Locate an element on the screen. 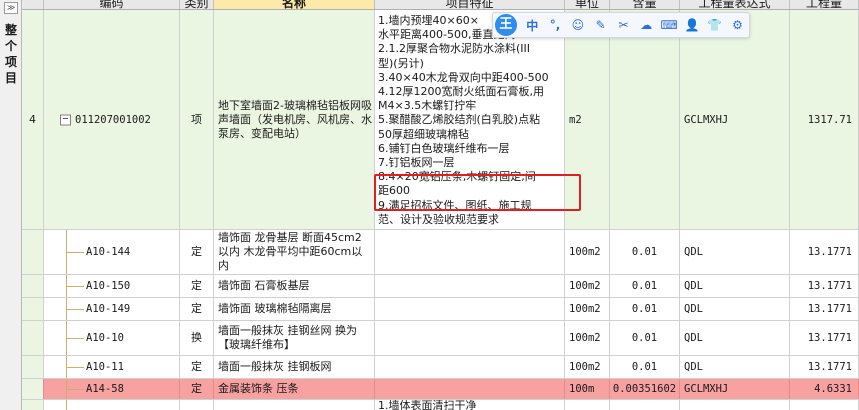  scissors-icon: ✂ is located at coordinates (623, 25).